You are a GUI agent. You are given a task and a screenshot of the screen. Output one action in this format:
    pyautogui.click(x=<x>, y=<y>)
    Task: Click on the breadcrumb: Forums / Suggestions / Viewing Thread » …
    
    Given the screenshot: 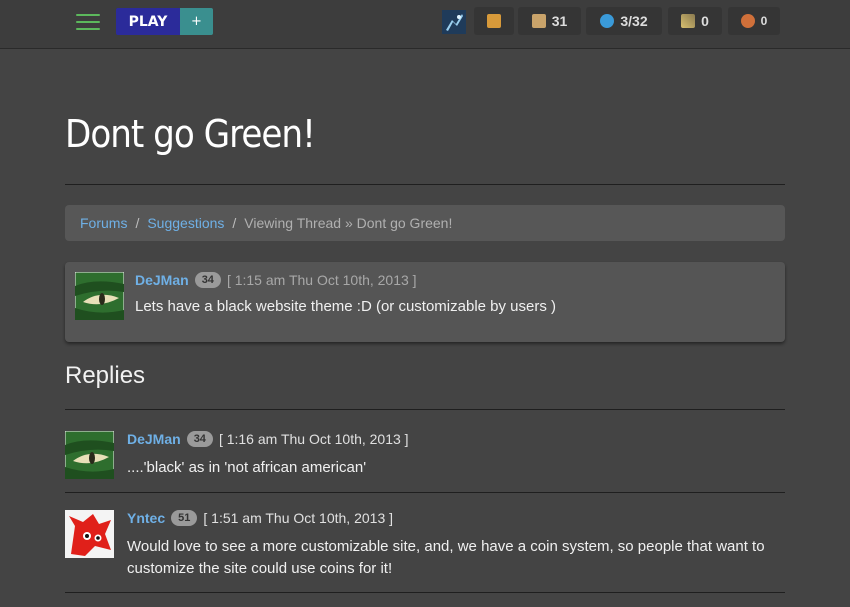 What is the action you would take?
    pyautogui.click(x=425, y=223)
    